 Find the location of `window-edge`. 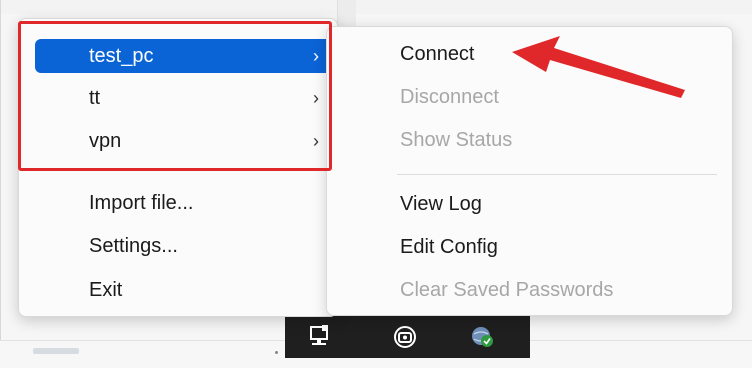

window-edge is located at coordinates (0, 183).